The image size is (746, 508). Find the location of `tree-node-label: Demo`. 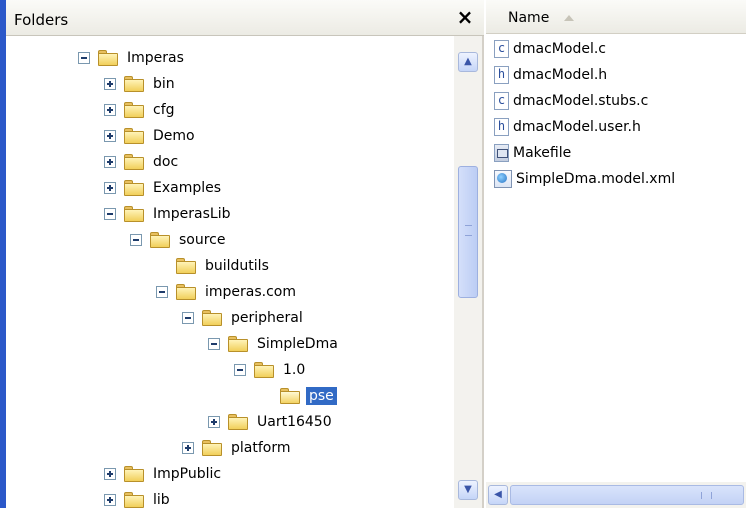

tree-node-label: Demo is located at coordinates (174, 136).